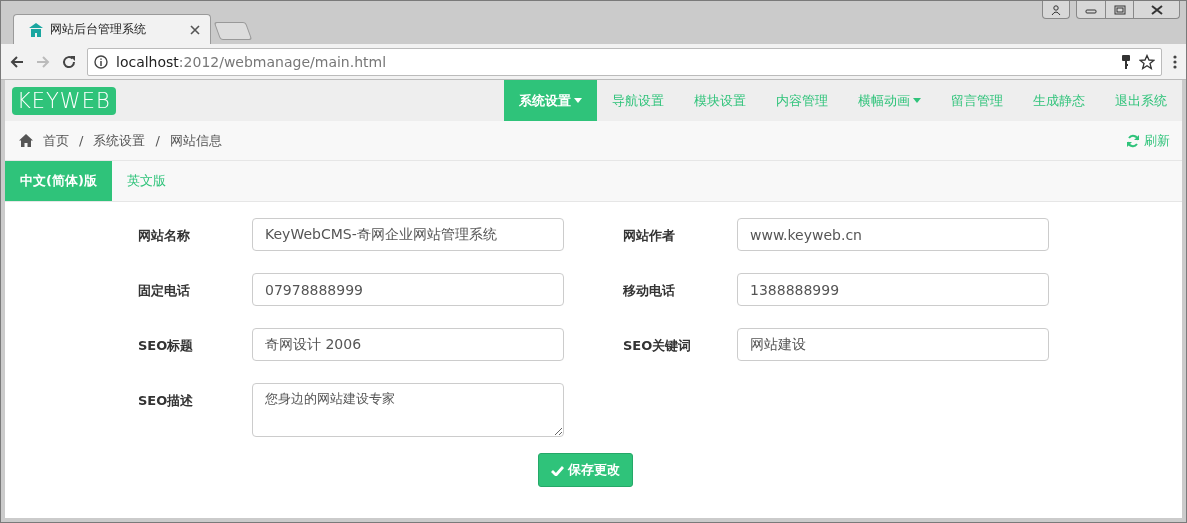 The image size is (1187, 523). I want to click on field-label: SEO标题, so click(166, 346).